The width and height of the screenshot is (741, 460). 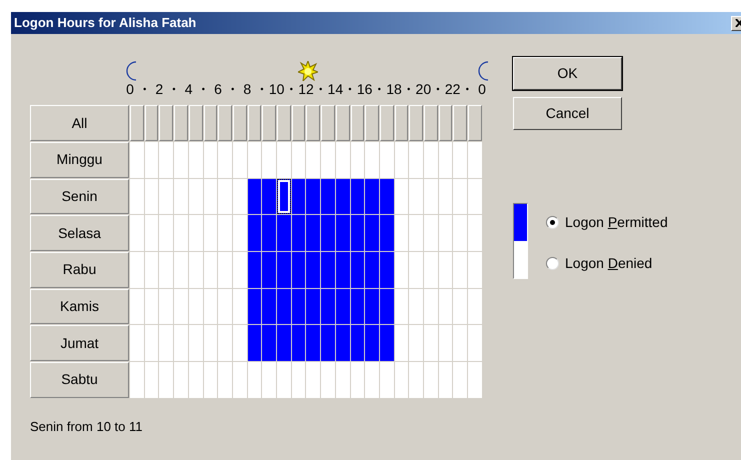 What do you see at coordinates (616, 222) in the screenshot?
I see `radio-label: Logon Permitted` at bounding box center [616, 222].